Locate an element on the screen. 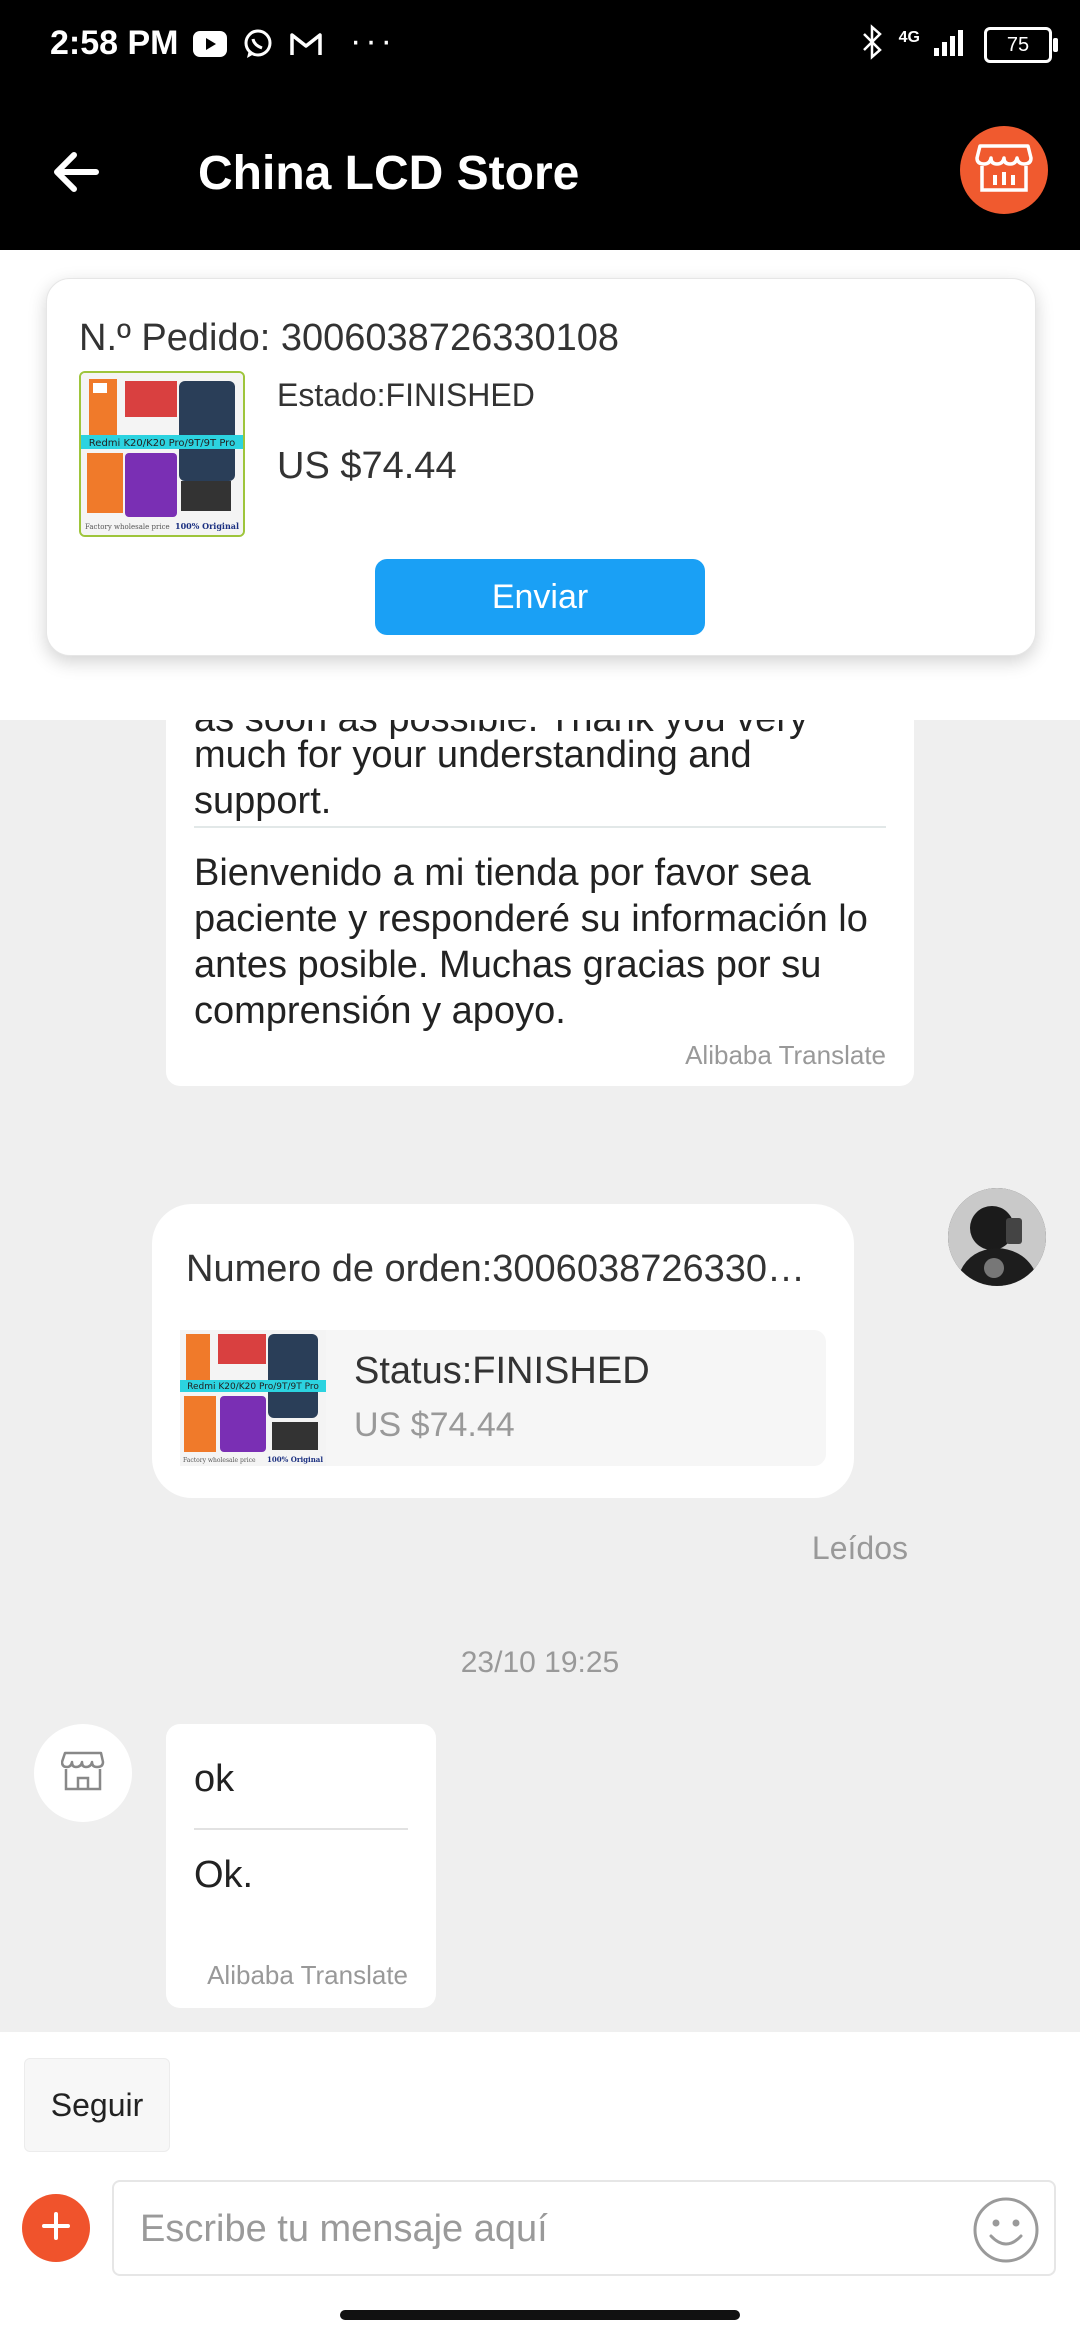 This screenshot has width=1080, height=2340. system-icons: 4G 75 is located at coordinates (959, 44).